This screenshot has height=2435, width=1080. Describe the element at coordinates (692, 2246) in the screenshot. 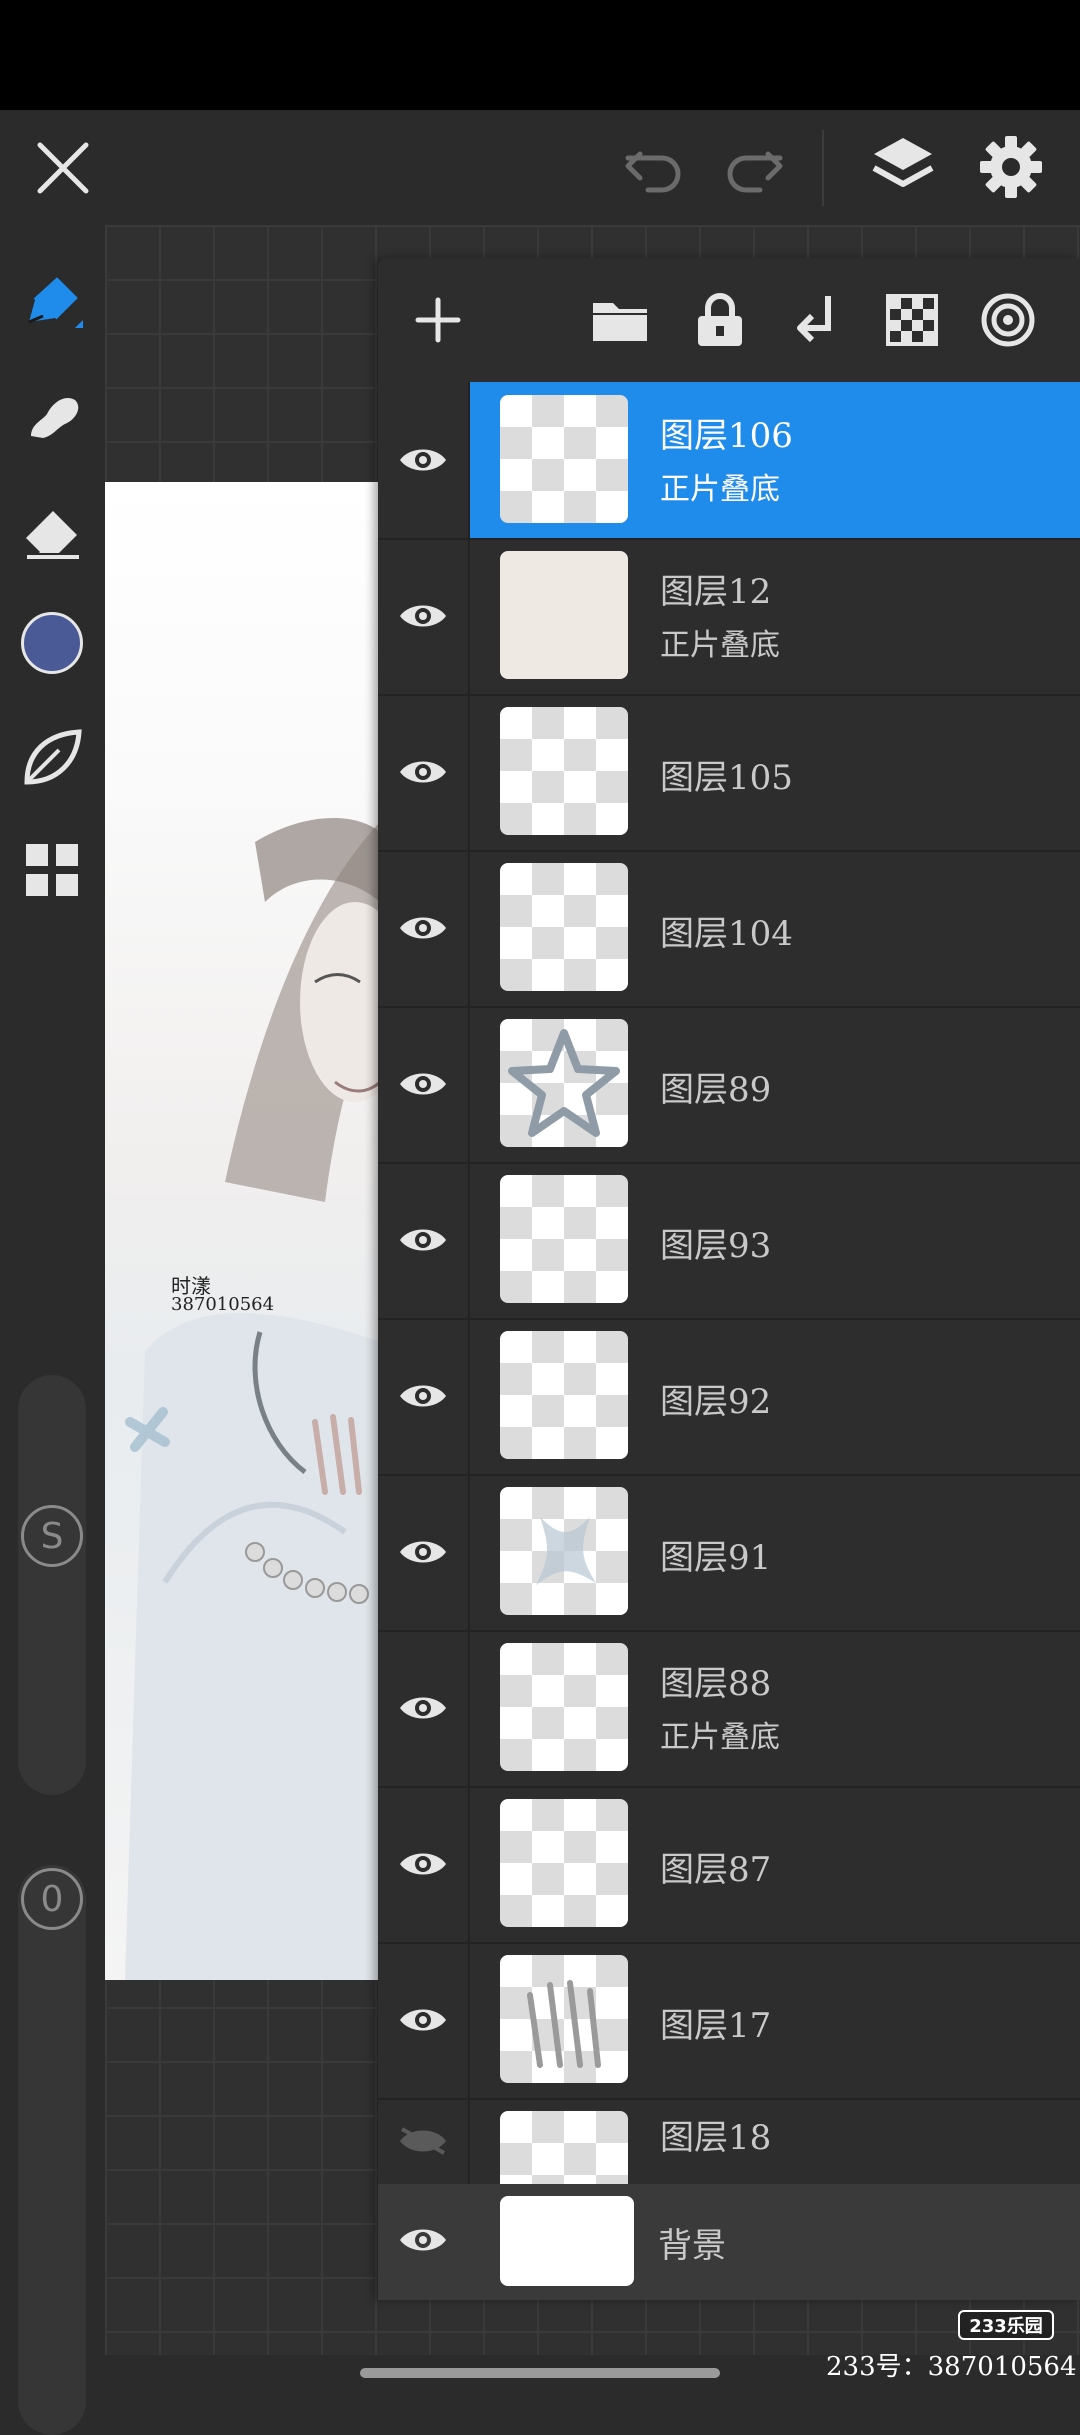

I see `background-layer-name: 背景` at that location.